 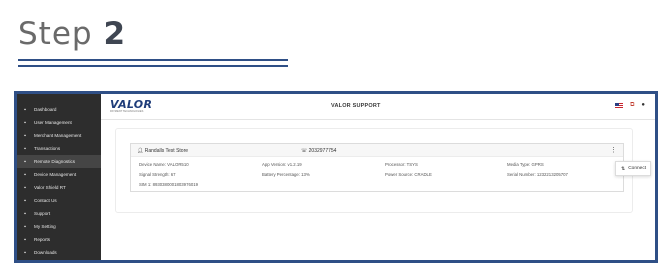 I want to click on sidebar-item-device-management: ▪ Device Management, so click(x=59, y=174).